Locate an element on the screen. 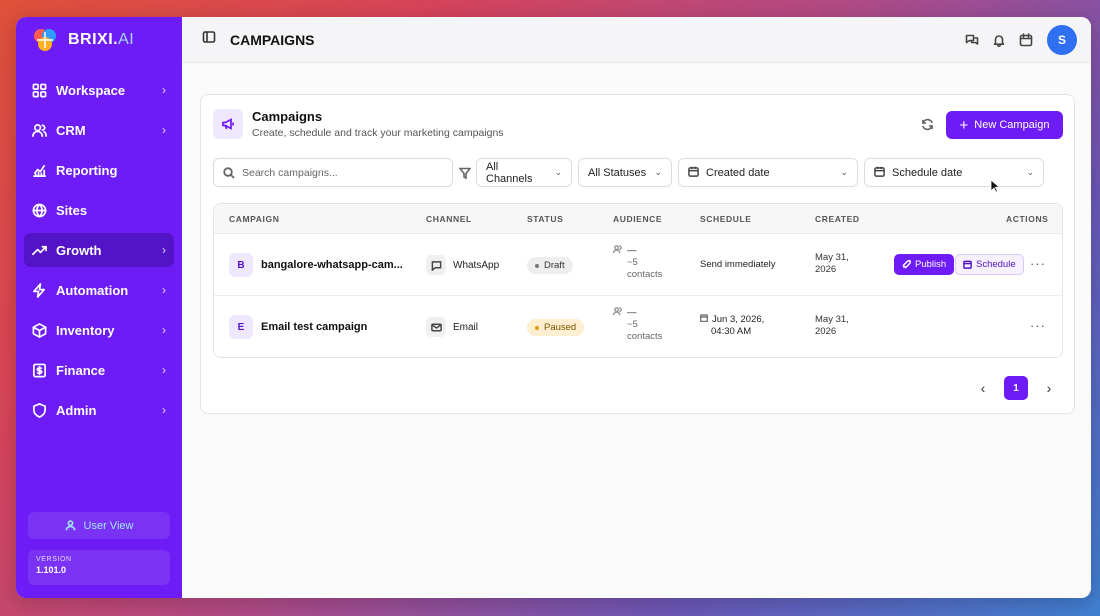 Image resolution: width=1100 pixels, height=616 pixels. brand-name: BRIXI.AI is located at coordinates (101, 39).